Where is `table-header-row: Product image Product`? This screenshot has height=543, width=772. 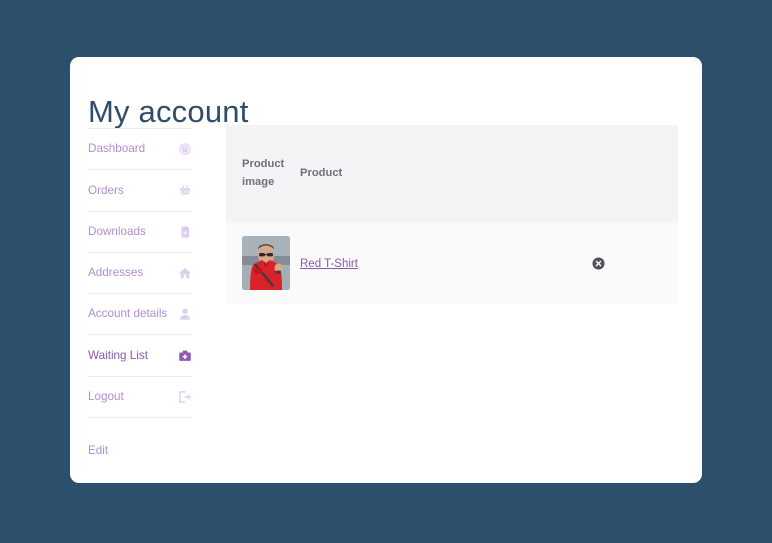
table-header-row: Product image Product is located at coordinates (452, 174).